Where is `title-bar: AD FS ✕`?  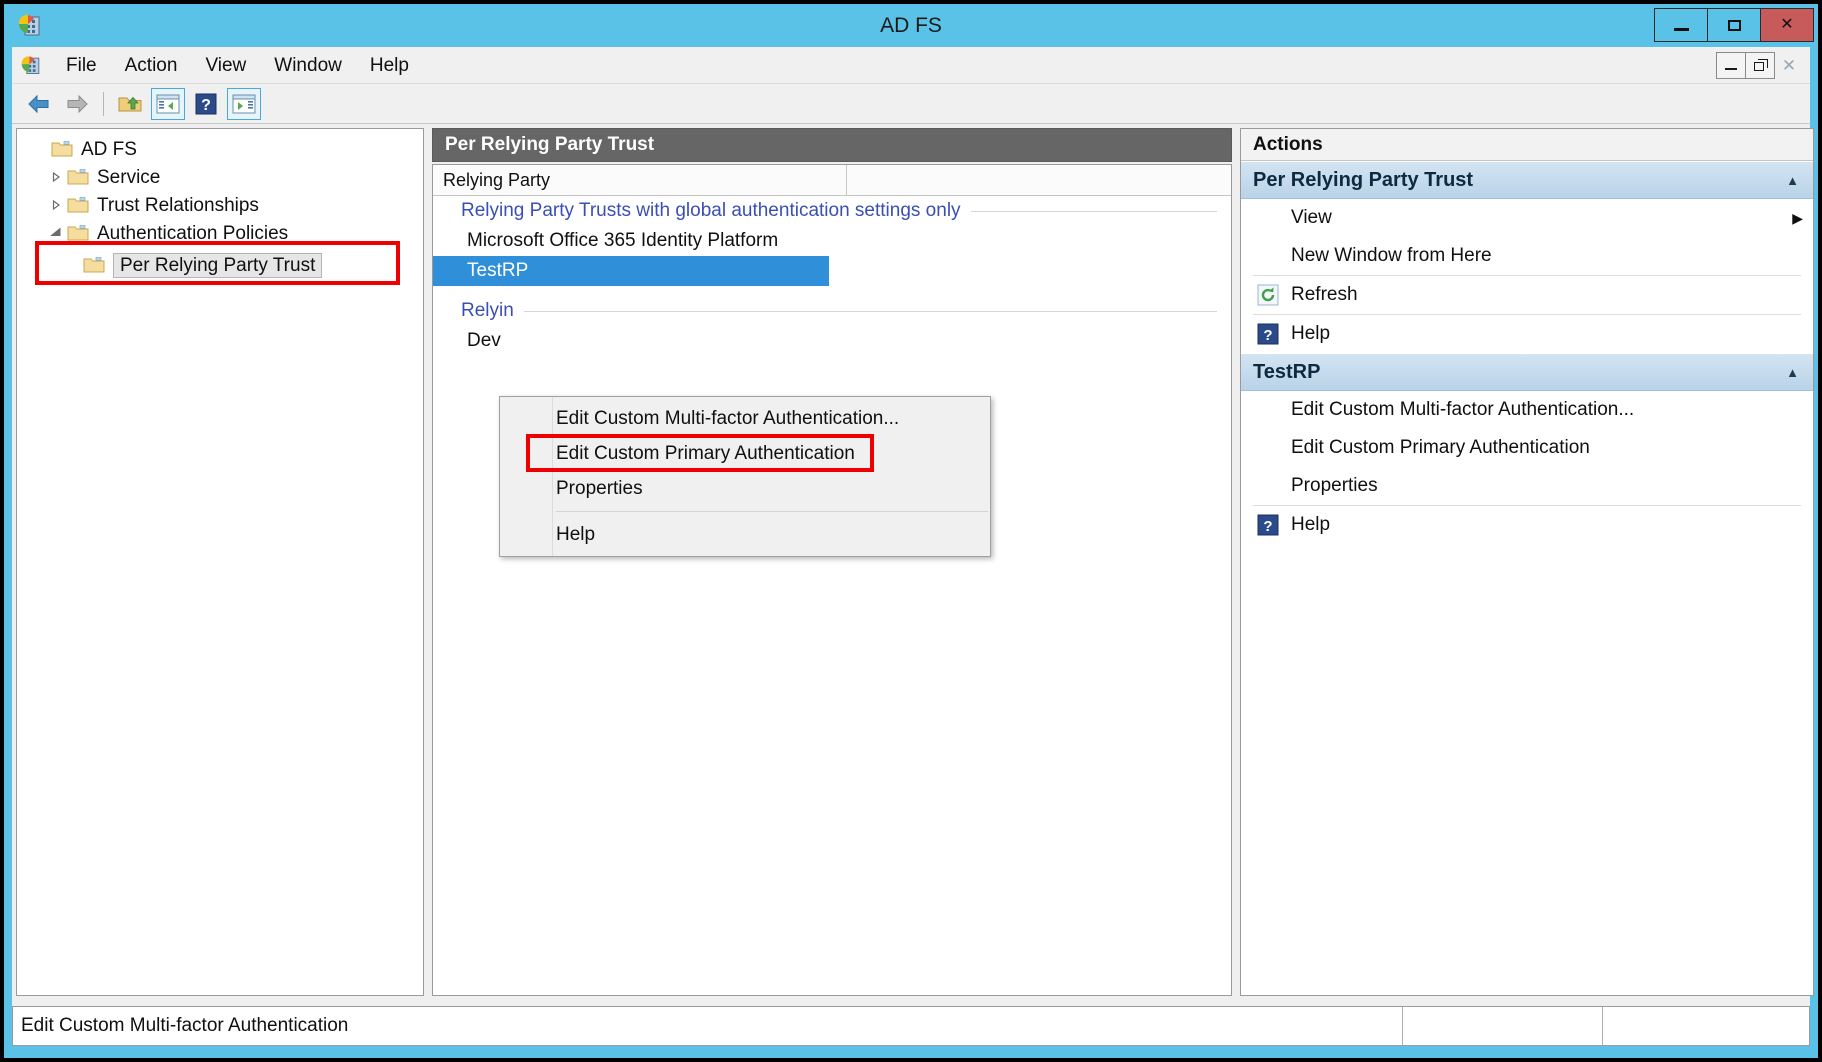 title-bar: AD FS ✕ is located at coordinates (911, 25).